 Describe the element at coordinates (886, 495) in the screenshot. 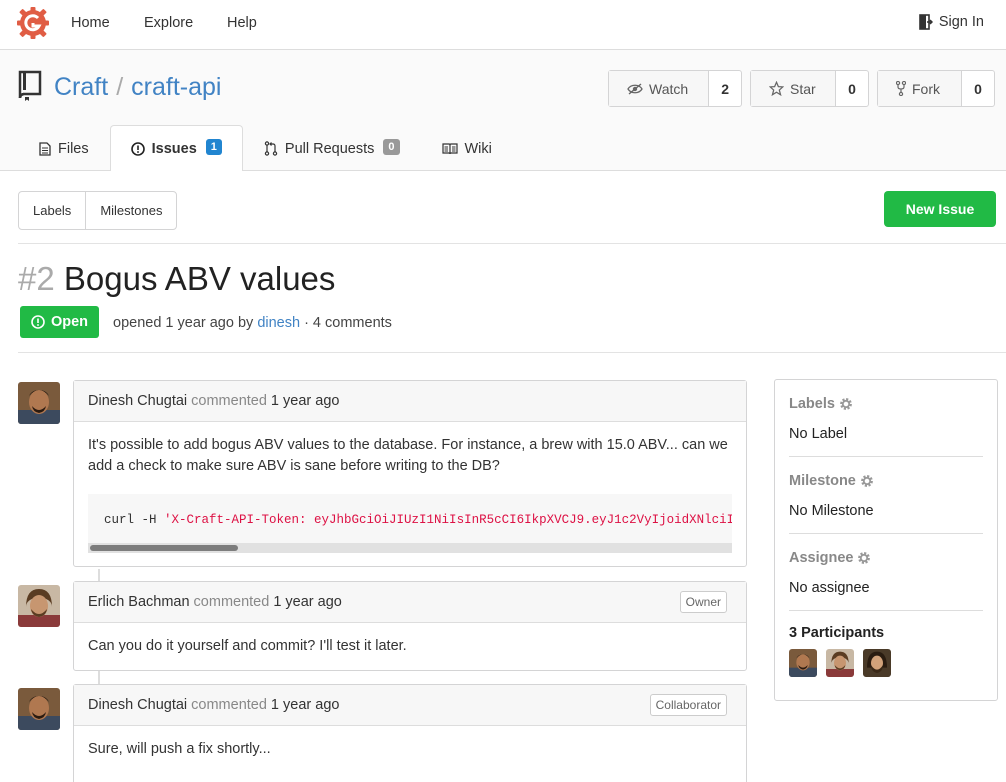

I see `milestone-section: Milestone No Milestone` at that location.